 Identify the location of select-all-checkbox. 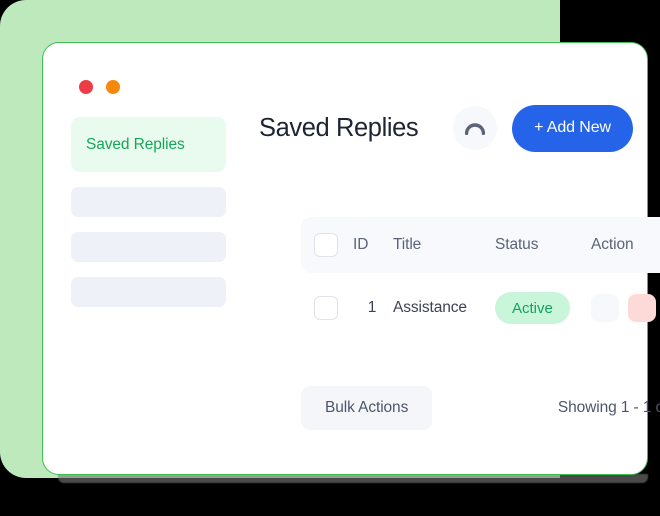
(326, 245).